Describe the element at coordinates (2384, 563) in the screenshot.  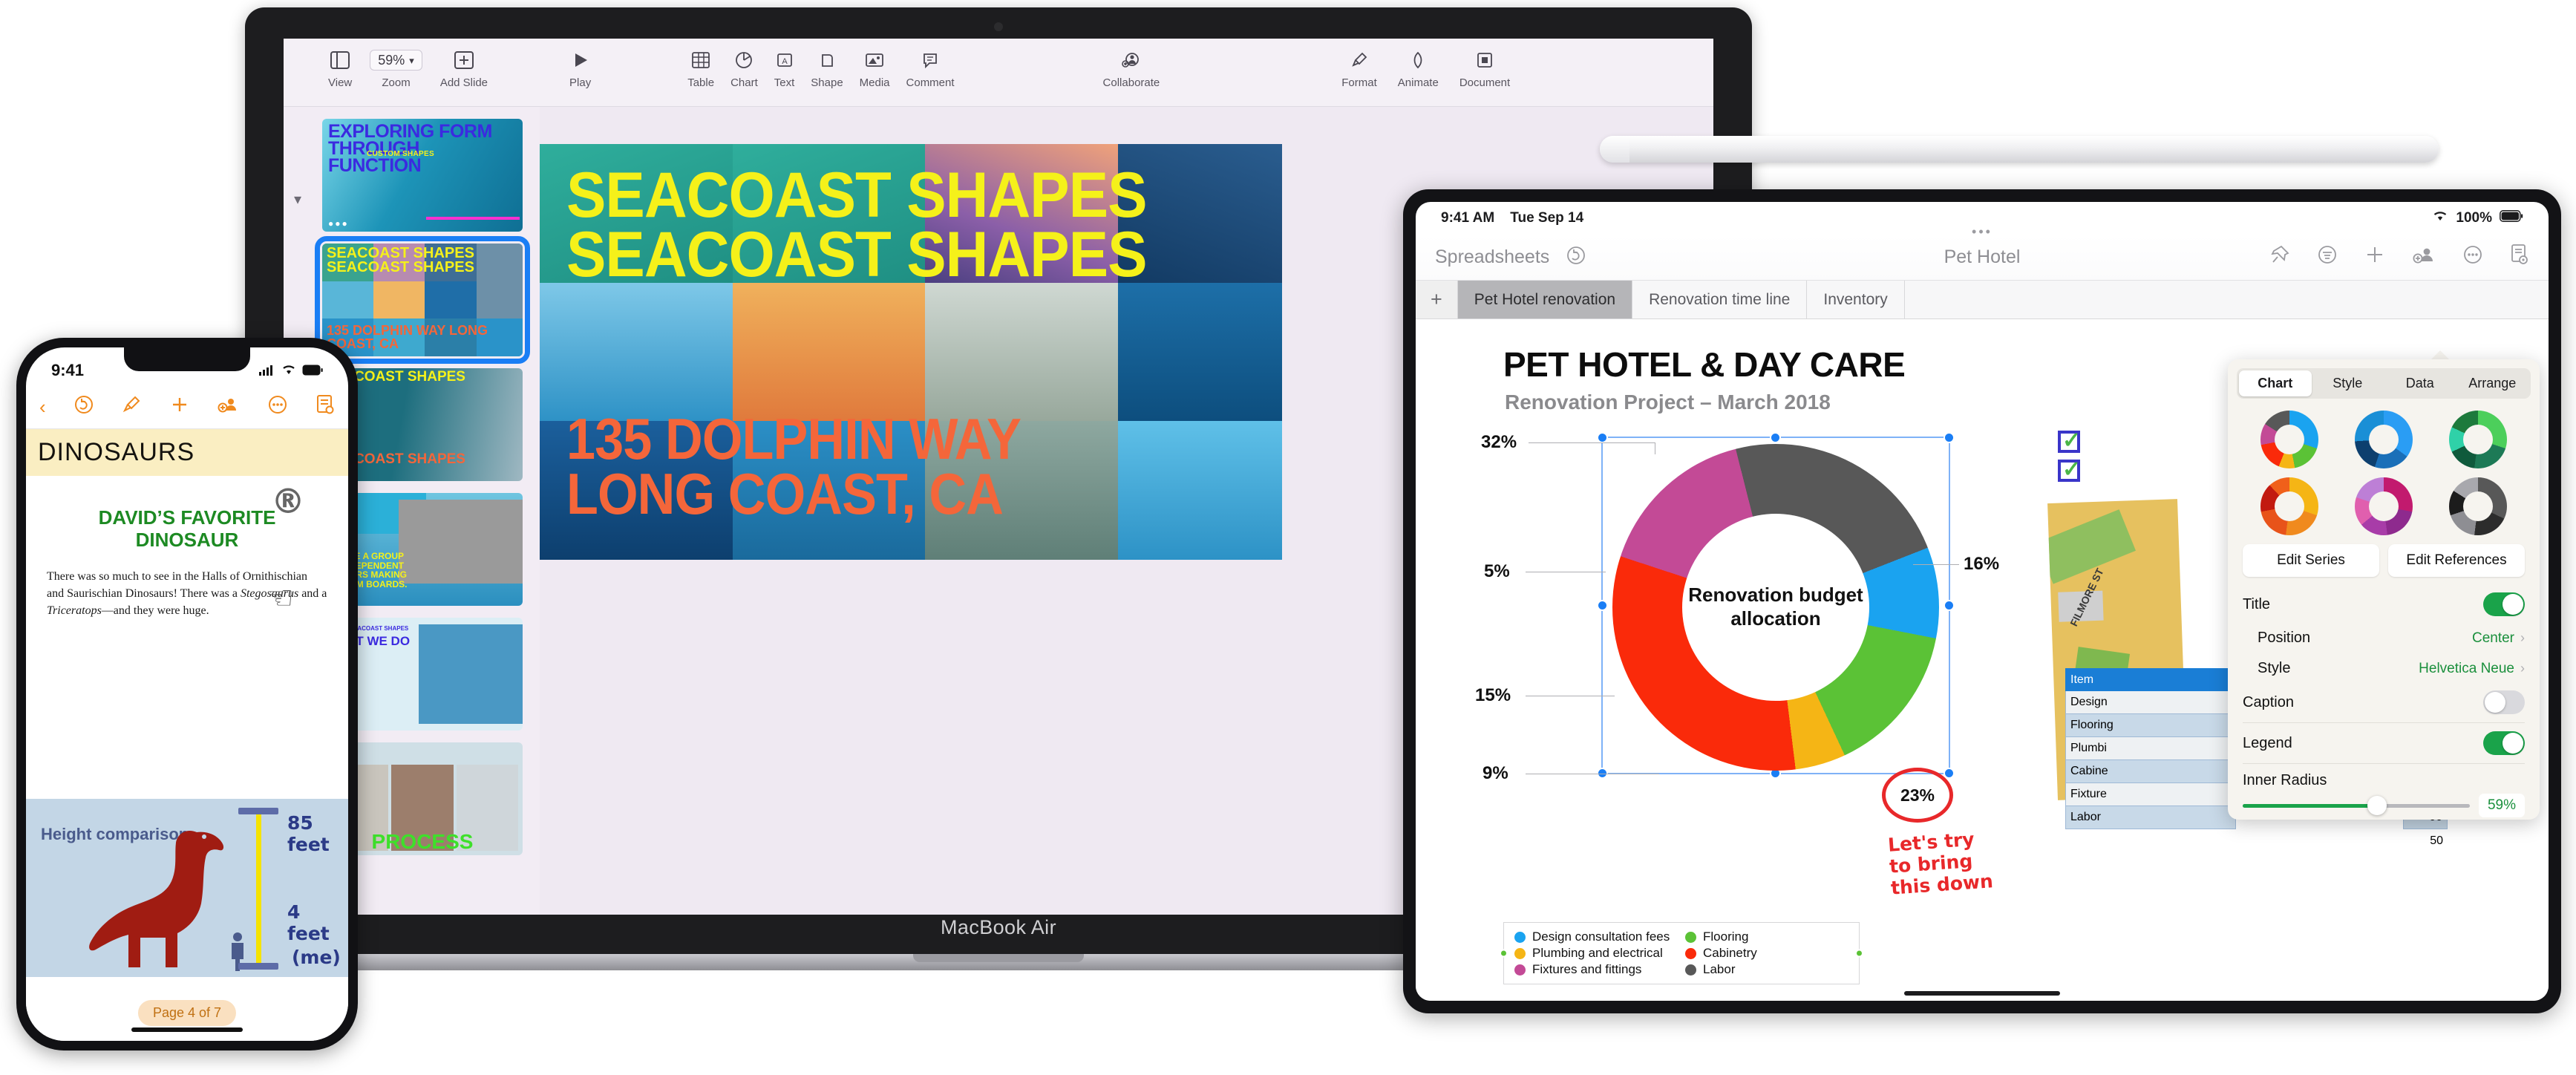
I see `panel-action-buttons: Edit Series Edit References` at that location.